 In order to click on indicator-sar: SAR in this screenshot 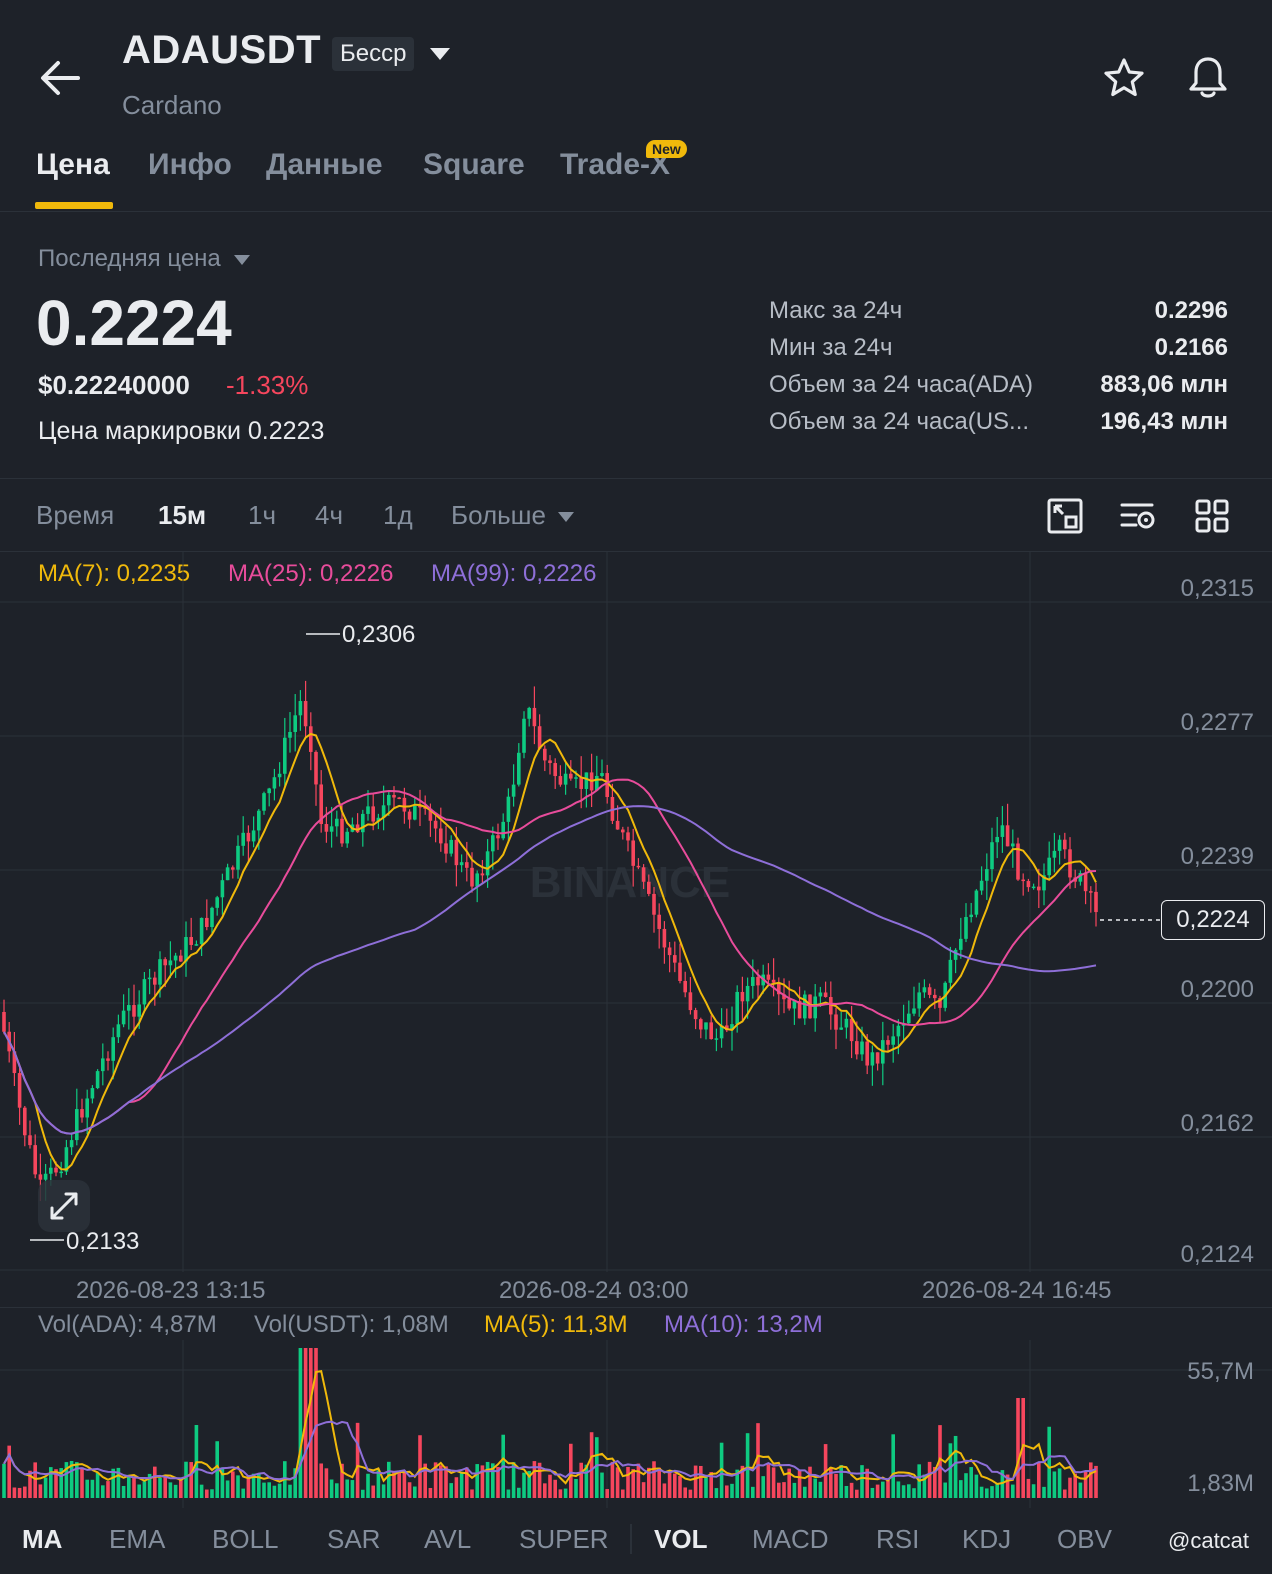, I will do `click(353, 1539)`.